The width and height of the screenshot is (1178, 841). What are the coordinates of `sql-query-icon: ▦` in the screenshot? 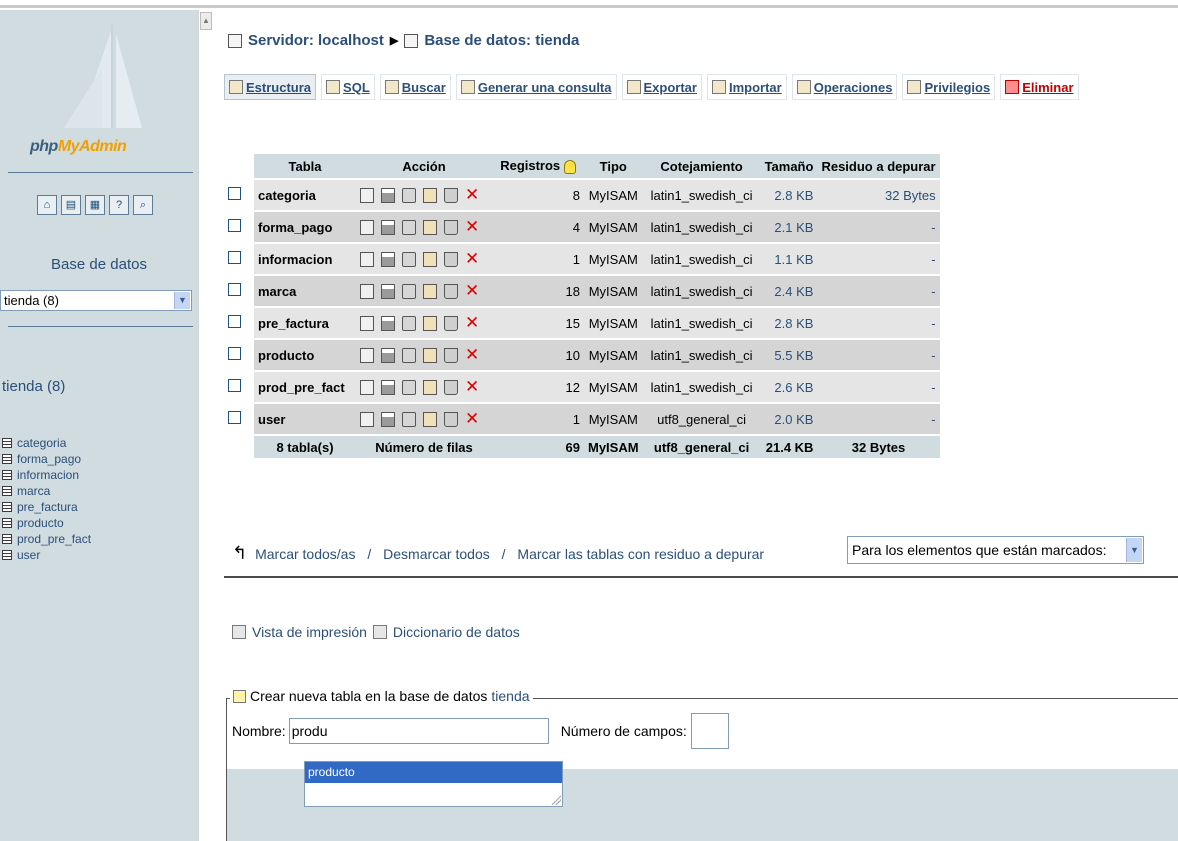 It's located at (95, 205).